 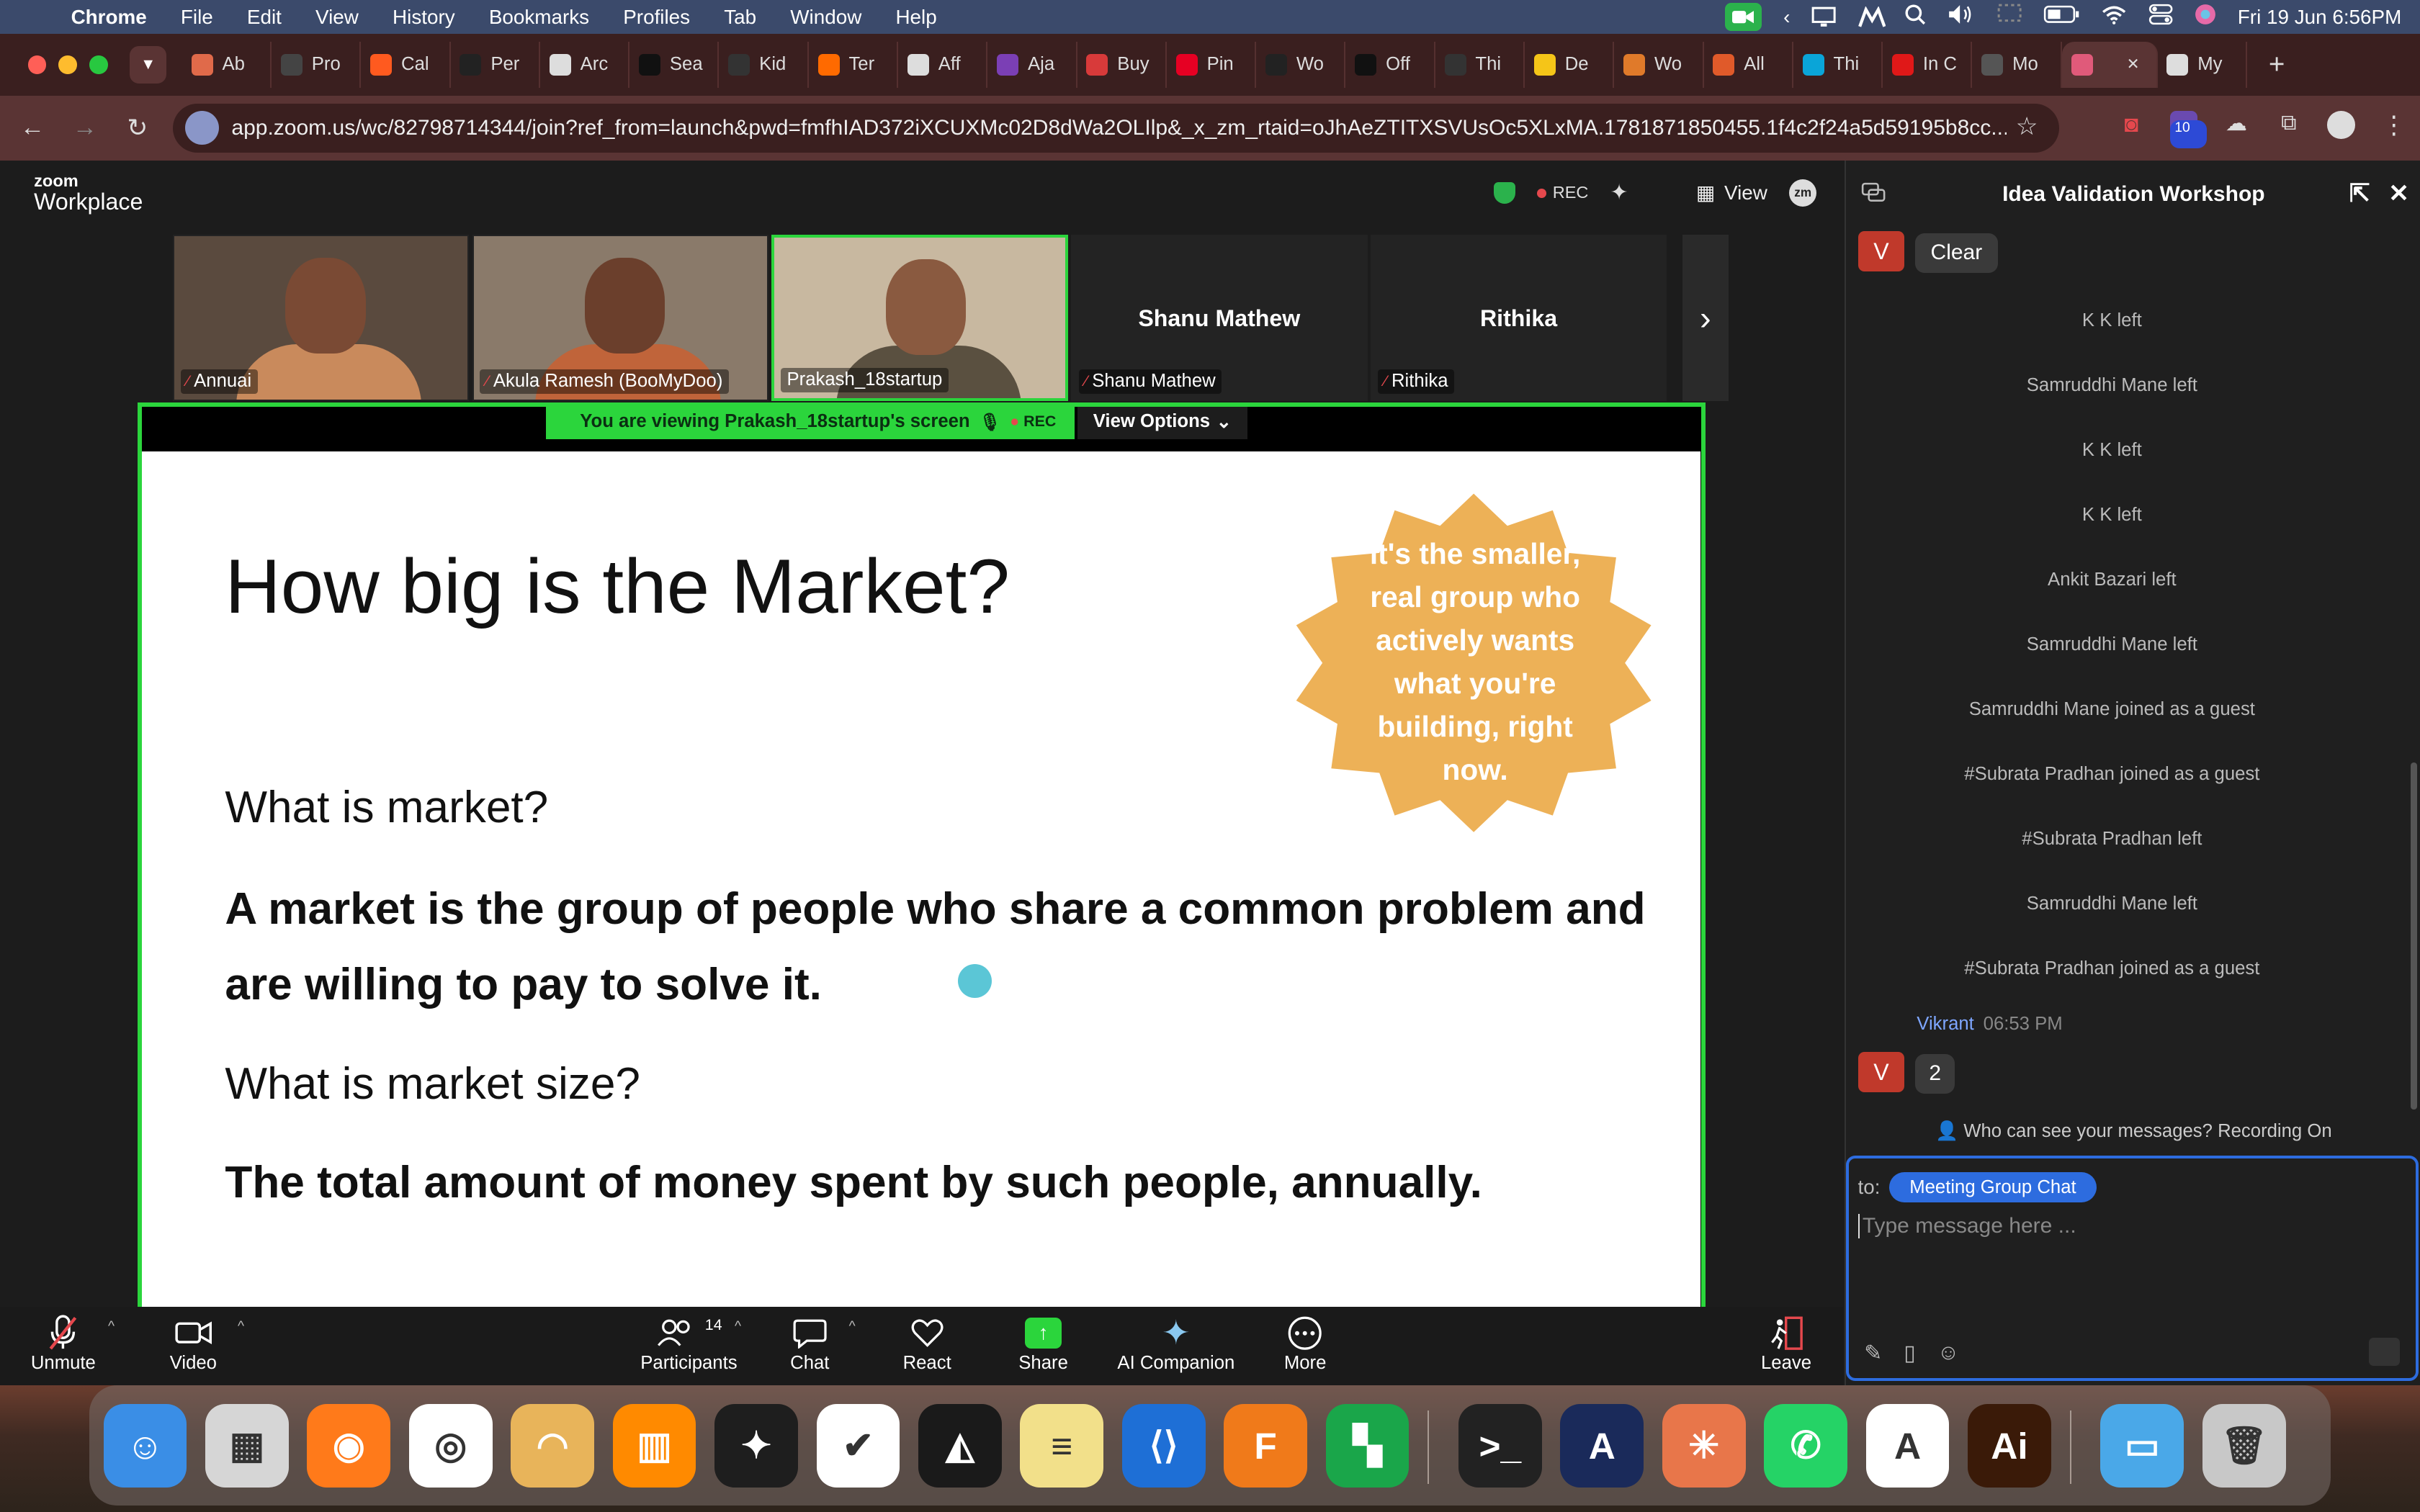 What do you see at coordinates (2244, 1445) in the screenshot?
I see `dock-trash-icon: 🗑` at bounding box center [2244, 1445].